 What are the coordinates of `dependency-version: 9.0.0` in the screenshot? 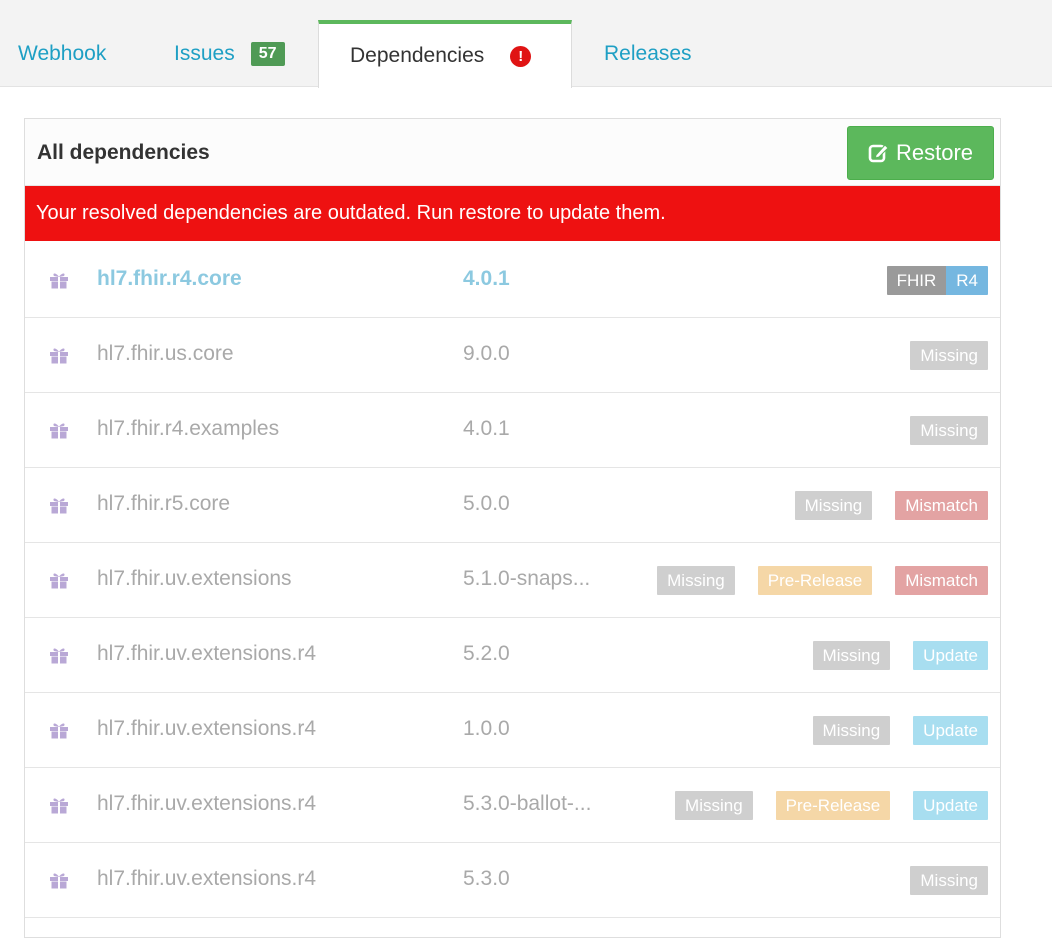 It's located at (486, 353).